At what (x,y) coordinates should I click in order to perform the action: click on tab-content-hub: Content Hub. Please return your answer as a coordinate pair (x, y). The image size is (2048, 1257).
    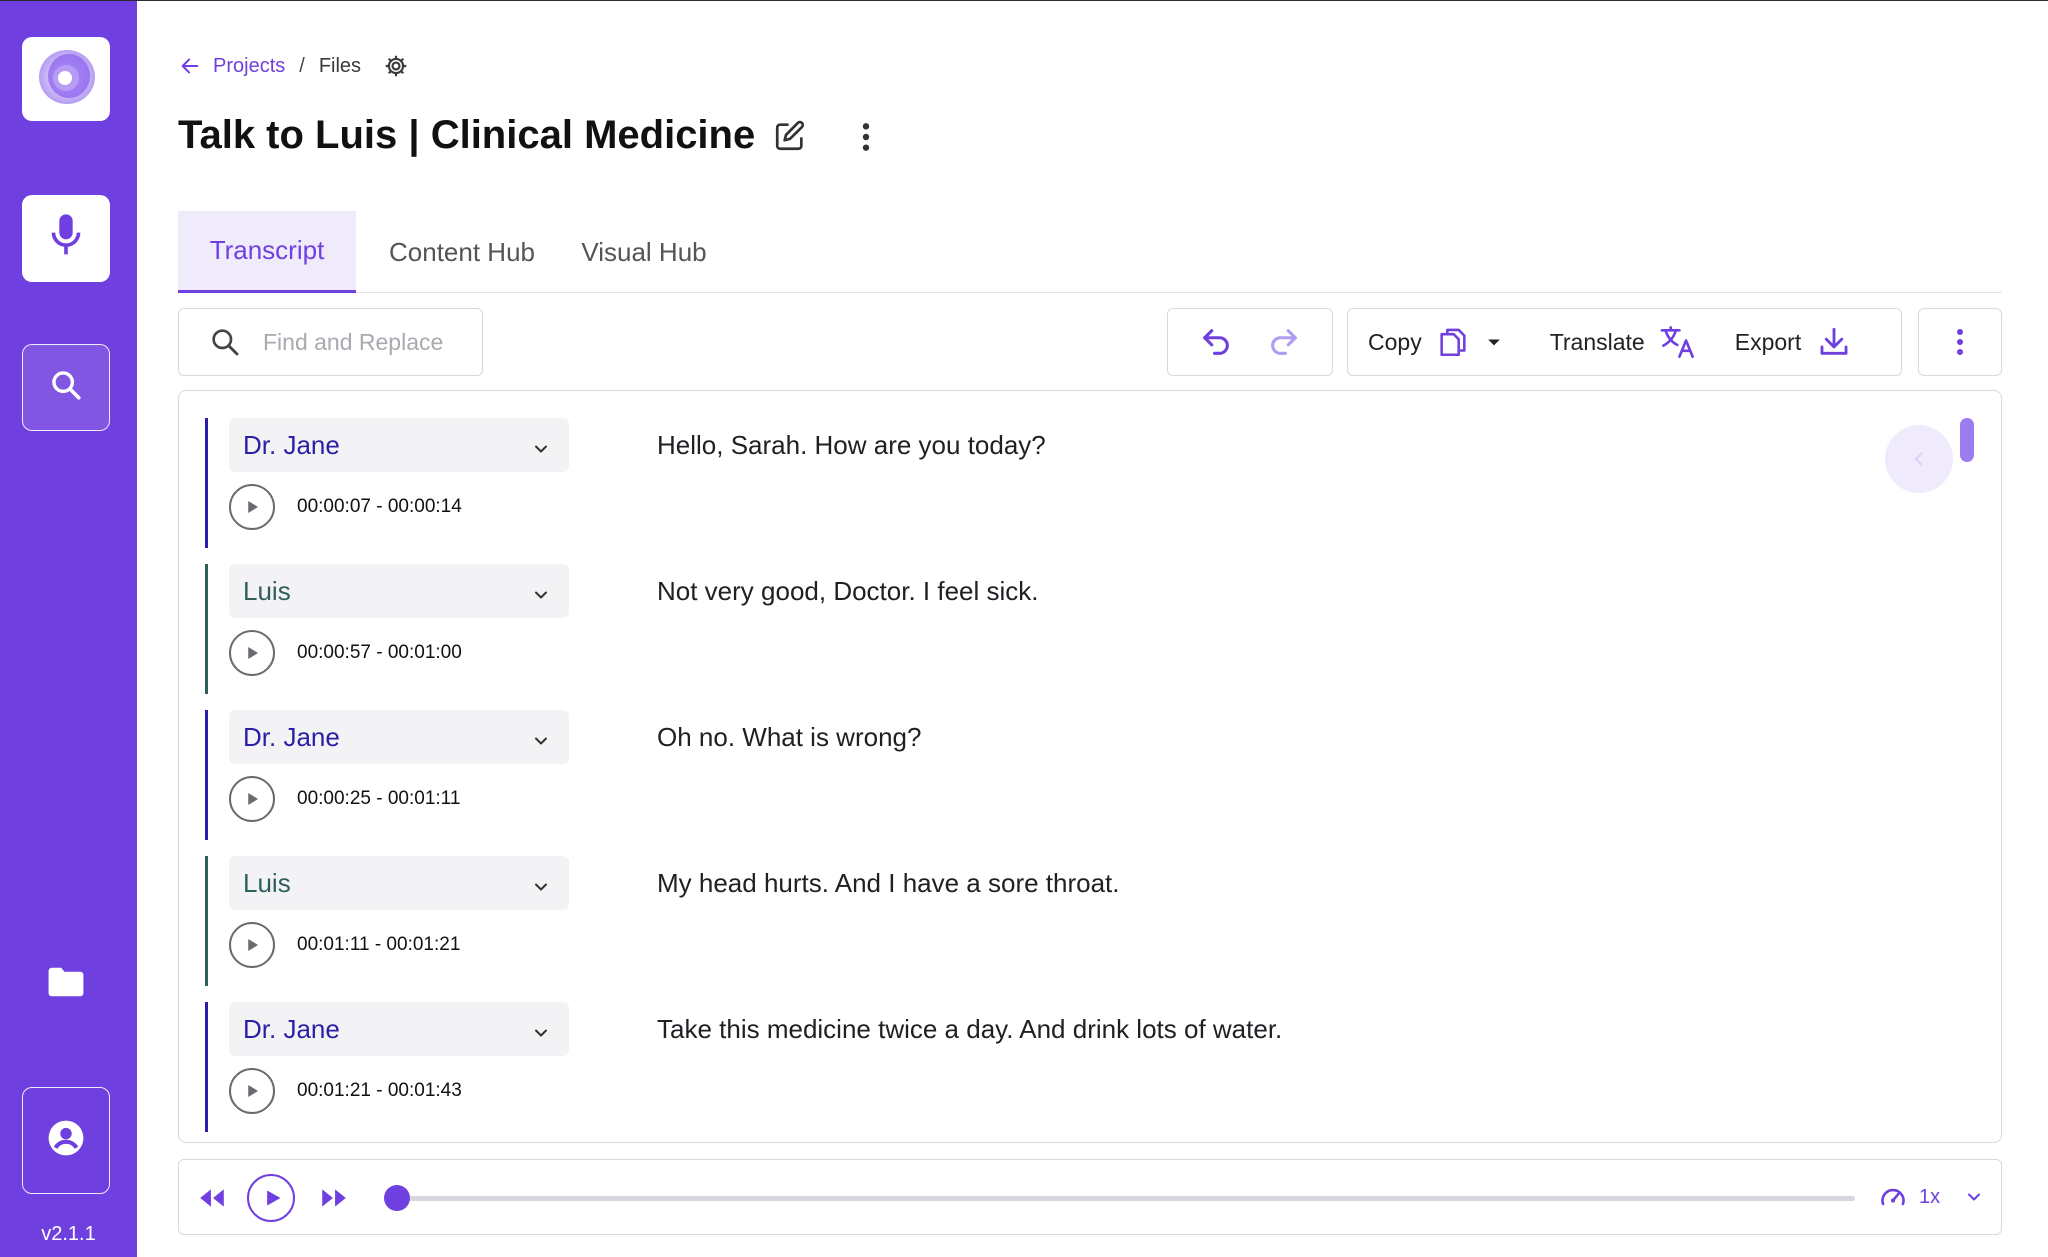
    Looking at the image, I should click on (462, 252).